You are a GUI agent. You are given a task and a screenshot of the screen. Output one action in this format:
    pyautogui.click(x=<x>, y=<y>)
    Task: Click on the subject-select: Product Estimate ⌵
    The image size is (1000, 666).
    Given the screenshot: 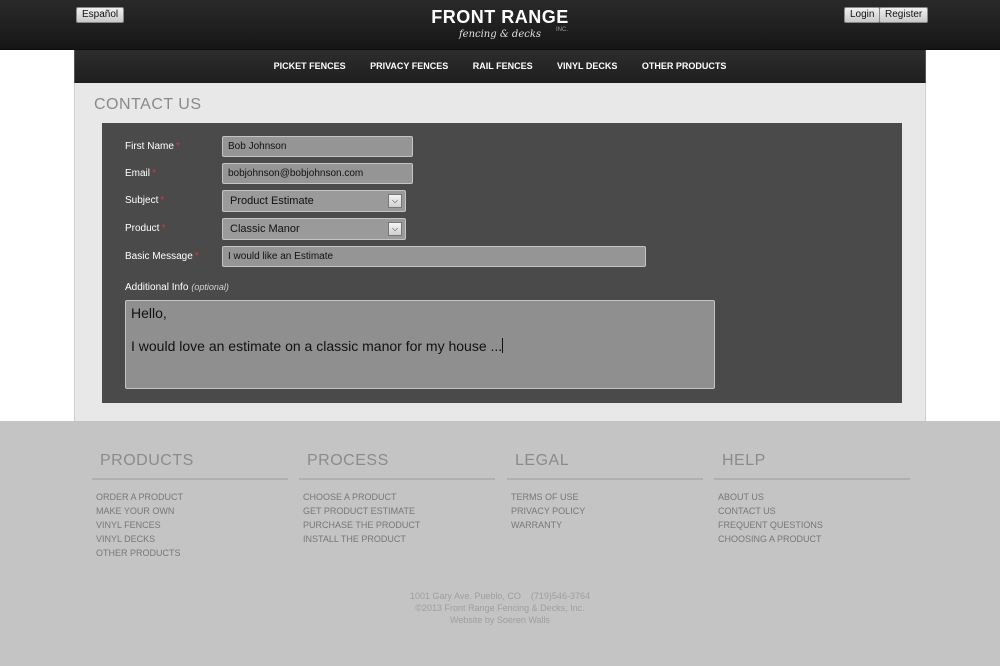 What is the action you would take?
    pyautogui.click(x=314, y=201)
    